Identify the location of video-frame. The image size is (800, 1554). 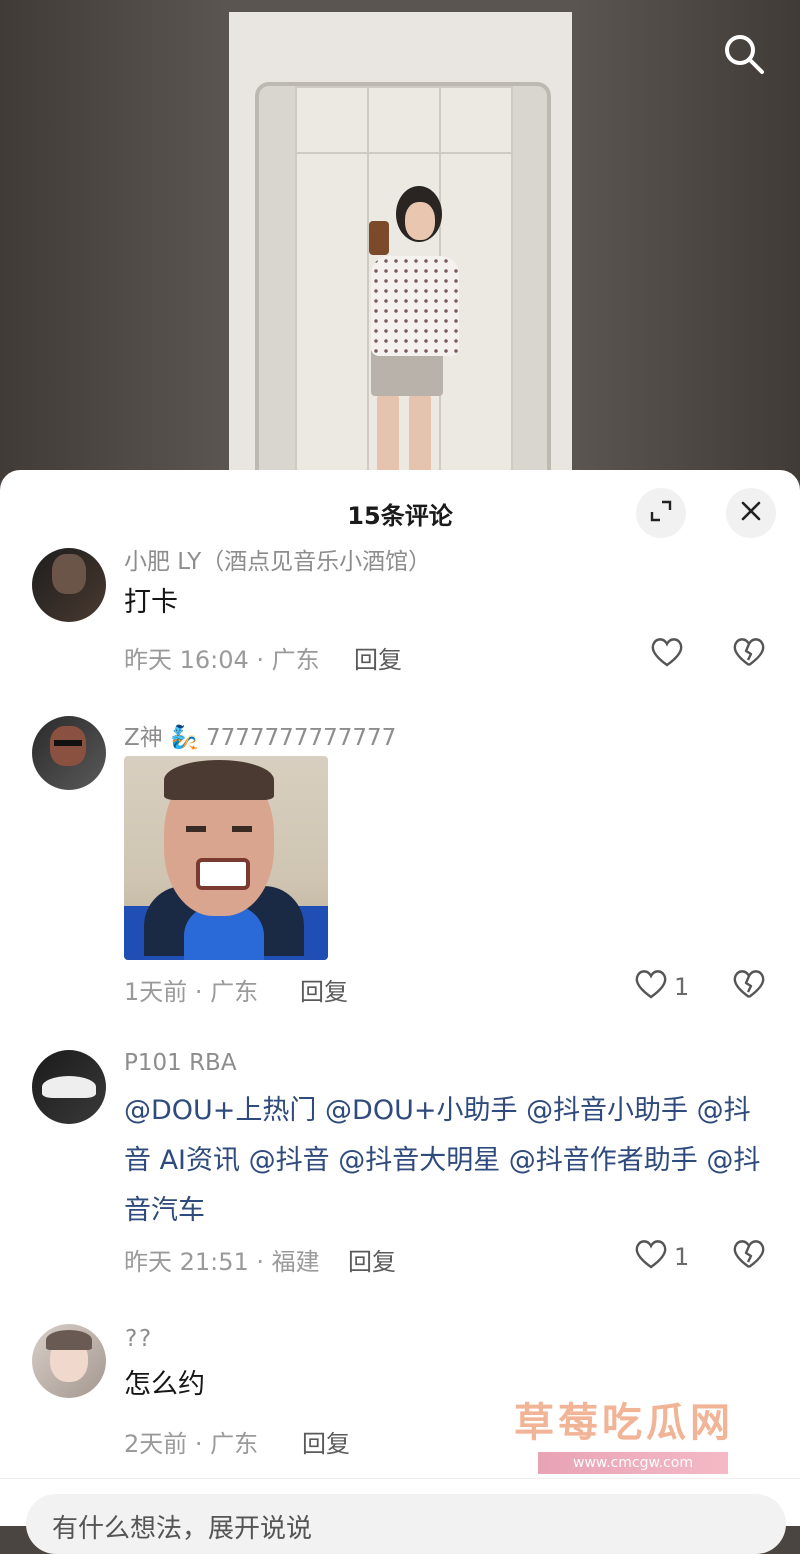
(400, 246).